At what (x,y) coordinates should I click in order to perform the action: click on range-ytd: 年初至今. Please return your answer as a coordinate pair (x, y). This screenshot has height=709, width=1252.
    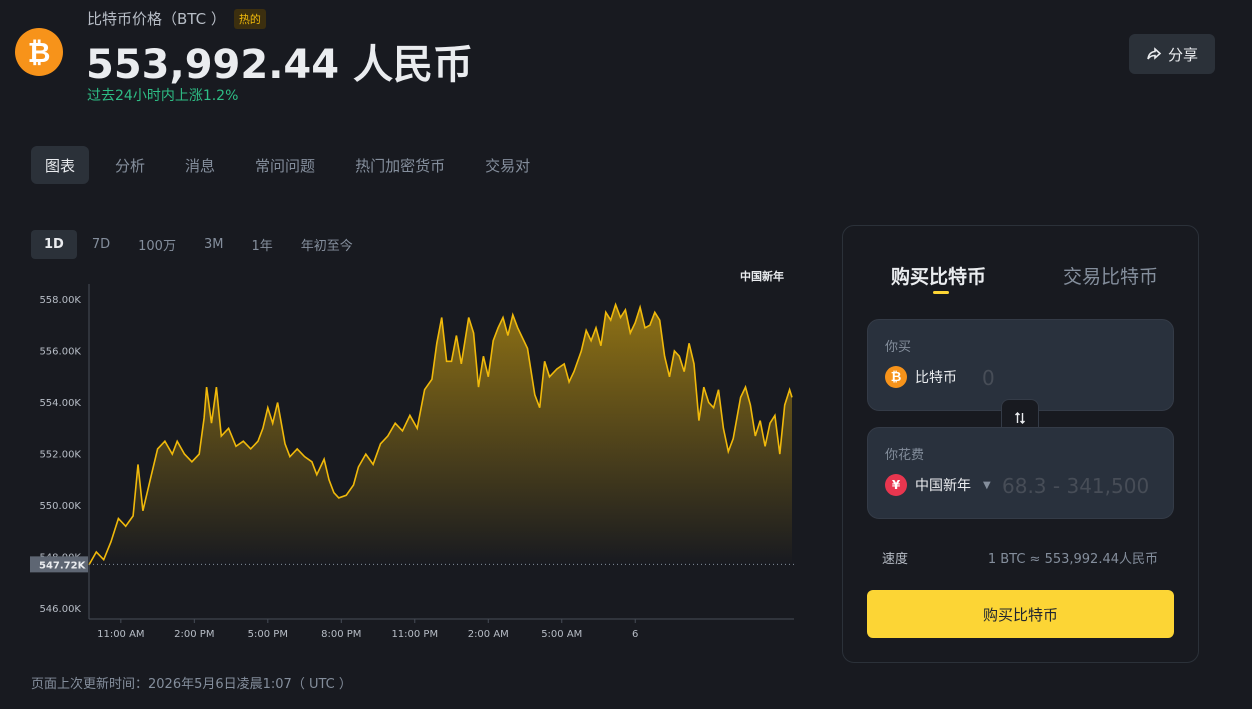
    Looking at the image, I should click on (327, 244).